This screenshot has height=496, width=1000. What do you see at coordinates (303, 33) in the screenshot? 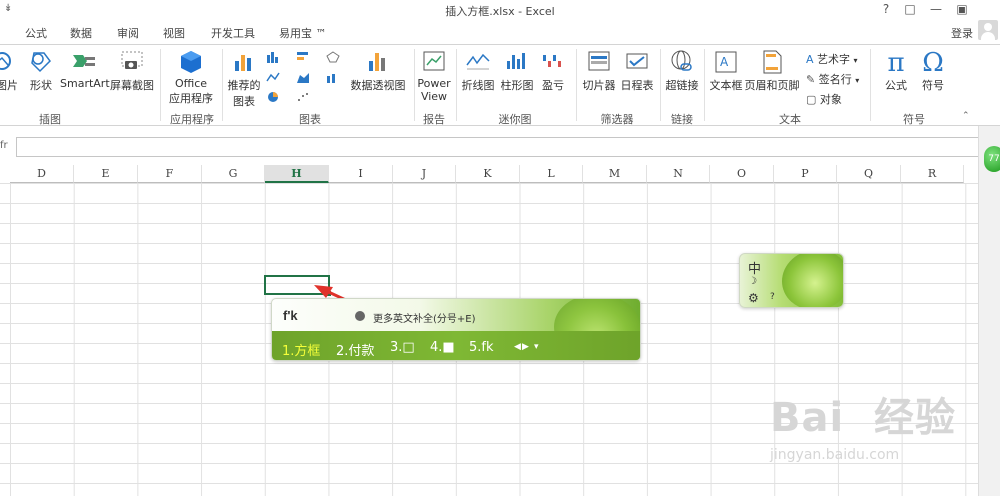
I see `tab-easyuse: 易用宝 ™` at bounding box center [303, 33].